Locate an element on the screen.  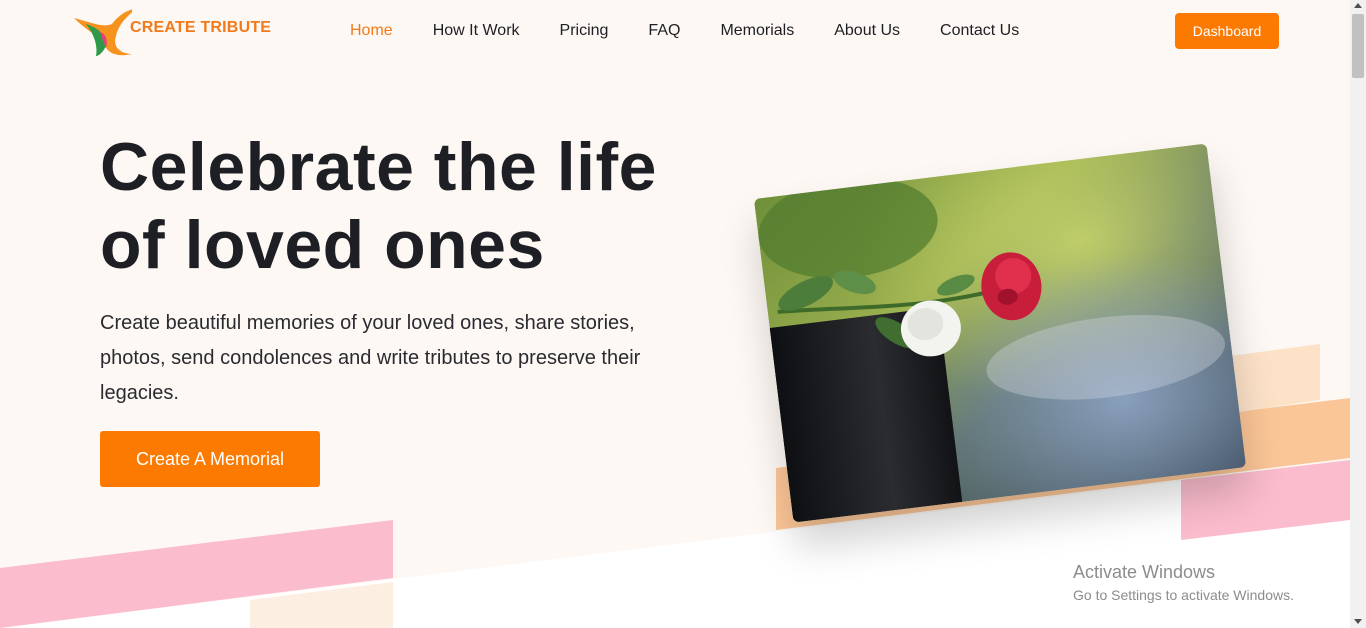
scroll-down-arrow-icon is located at coordinates (1358, 621).